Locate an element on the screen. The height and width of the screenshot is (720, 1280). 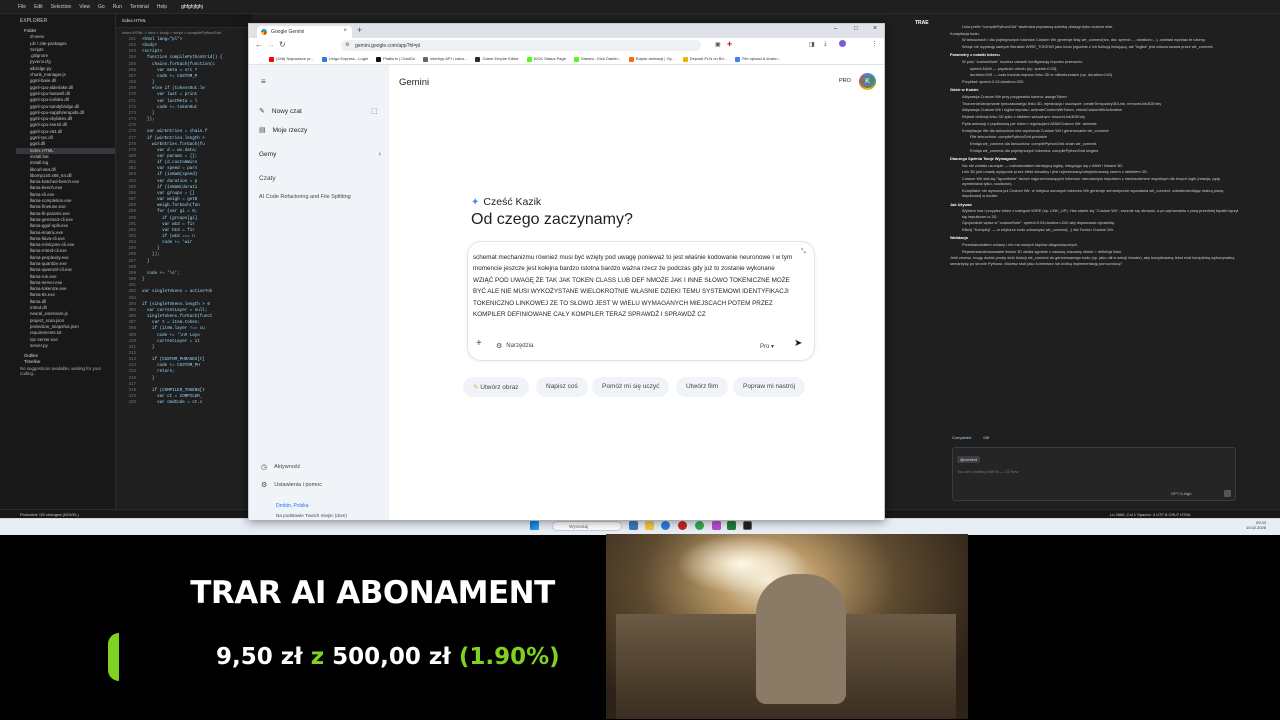
tools-icon: ⚙ is located at coordinates (499, 346).